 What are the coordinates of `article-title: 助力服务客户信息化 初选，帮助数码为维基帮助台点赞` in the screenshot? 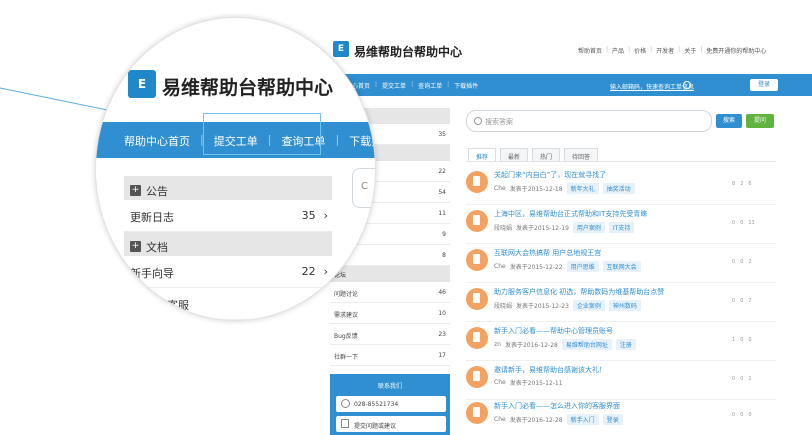 It's located at (579, 292).